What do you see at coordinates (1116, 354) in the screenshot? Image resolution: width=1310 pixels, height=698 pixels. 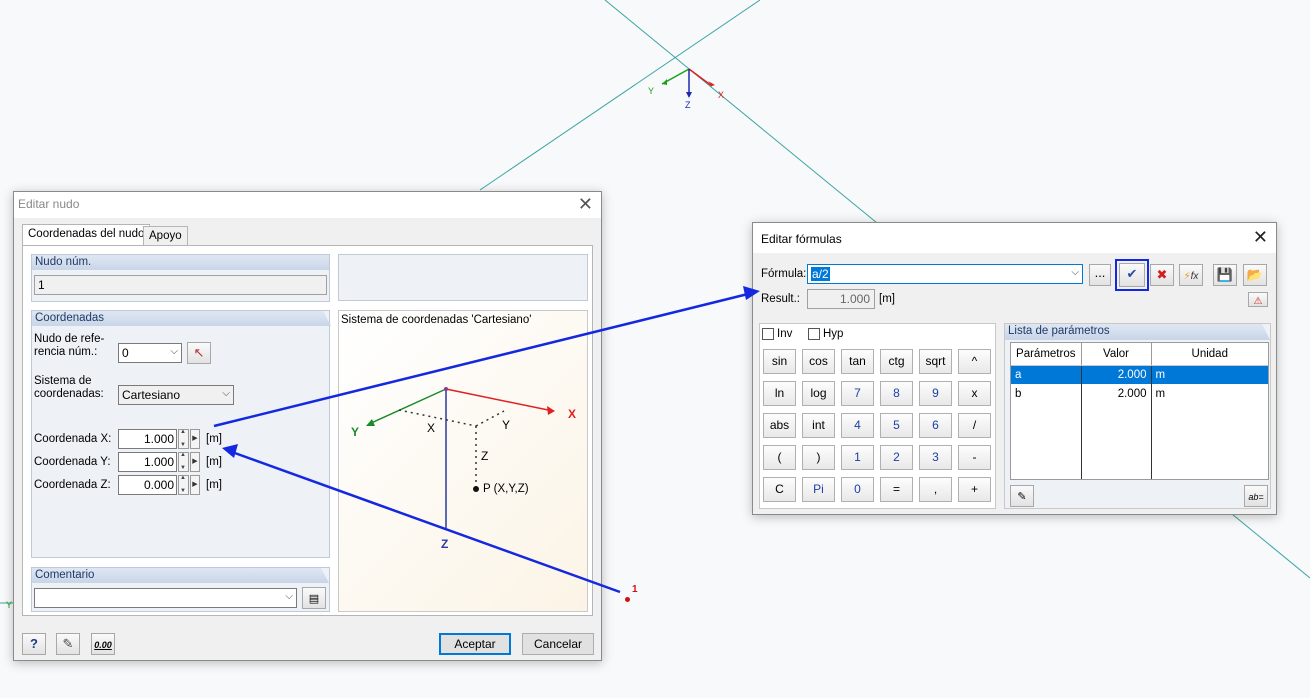 I see `col-header-value: Valor` at bounding box center [1116, 354].